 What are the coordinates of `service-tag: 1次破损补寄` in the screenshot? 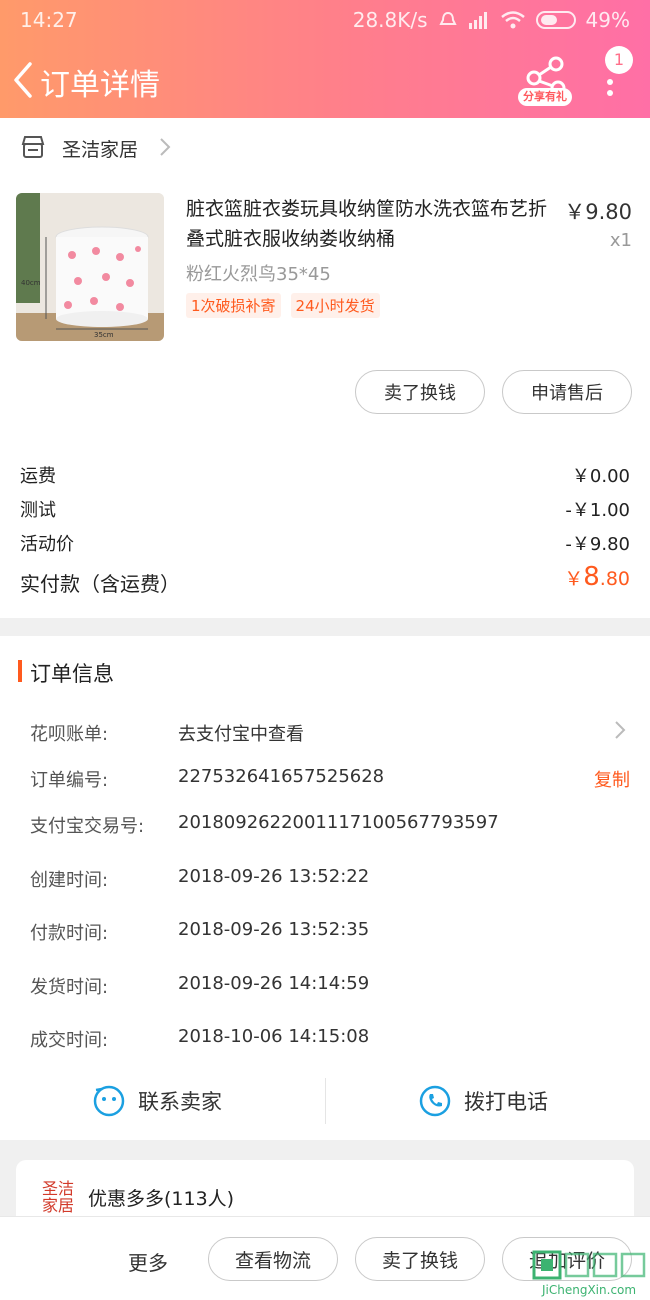 It's located at (233, 305).